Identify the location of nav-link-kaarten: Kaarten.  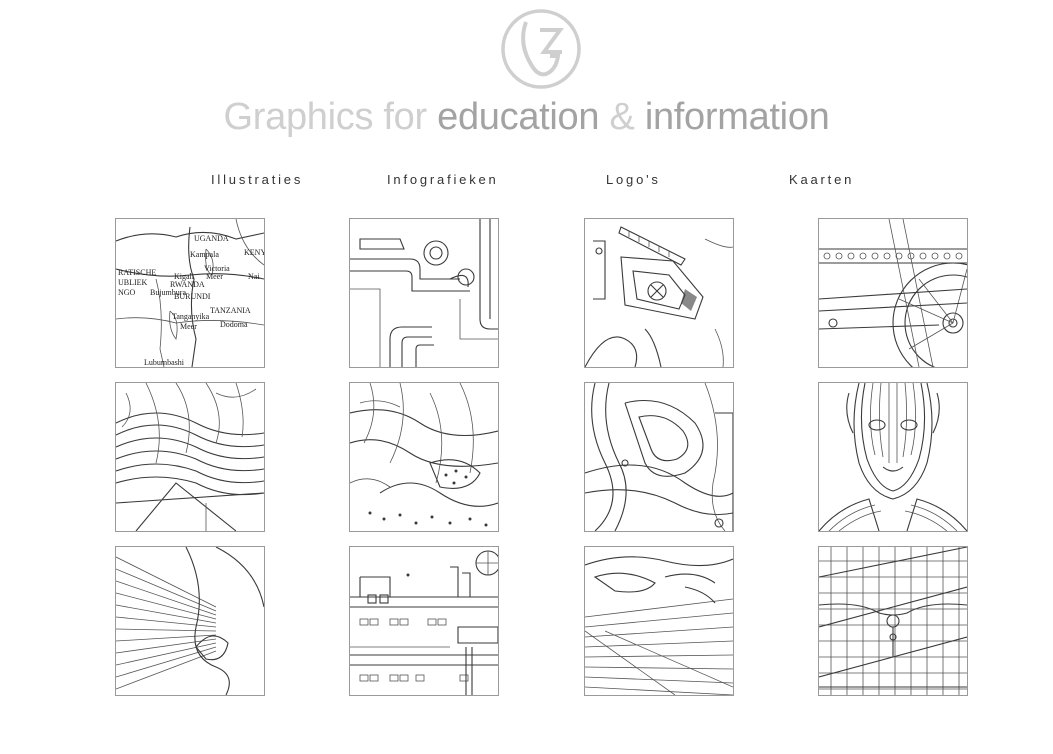
(821, 179).